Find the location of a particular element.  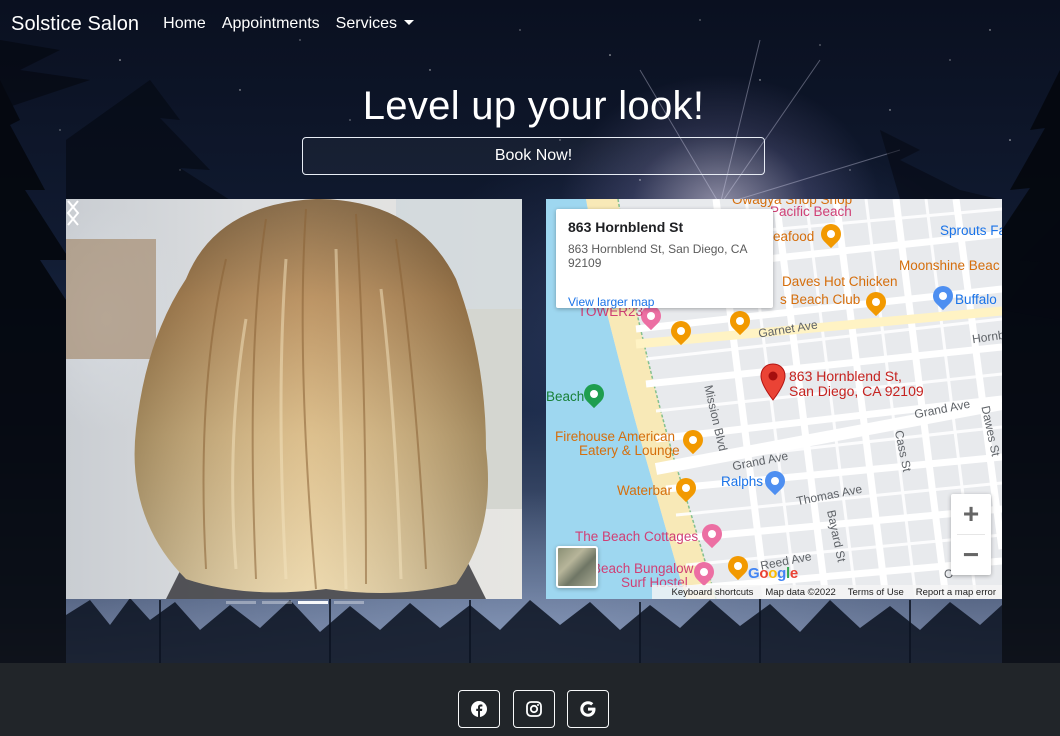

map-place-label: Beach is located at coordinates (565, 396).